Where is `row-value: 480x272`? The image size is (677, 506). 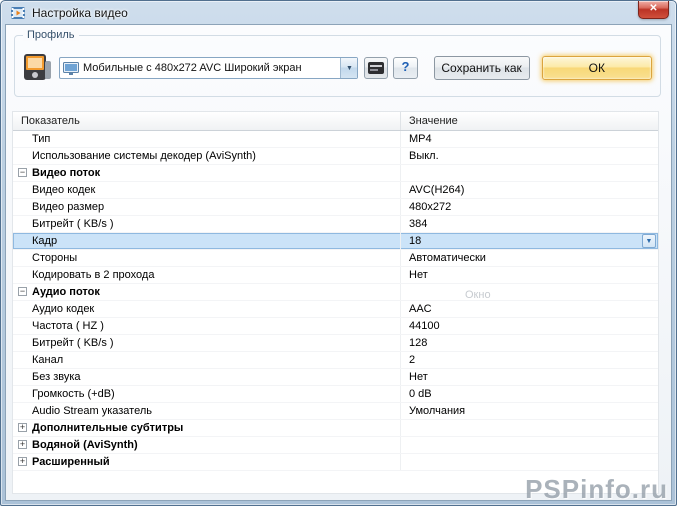 row-value: 480x272 is located at coordinates (430, 207).